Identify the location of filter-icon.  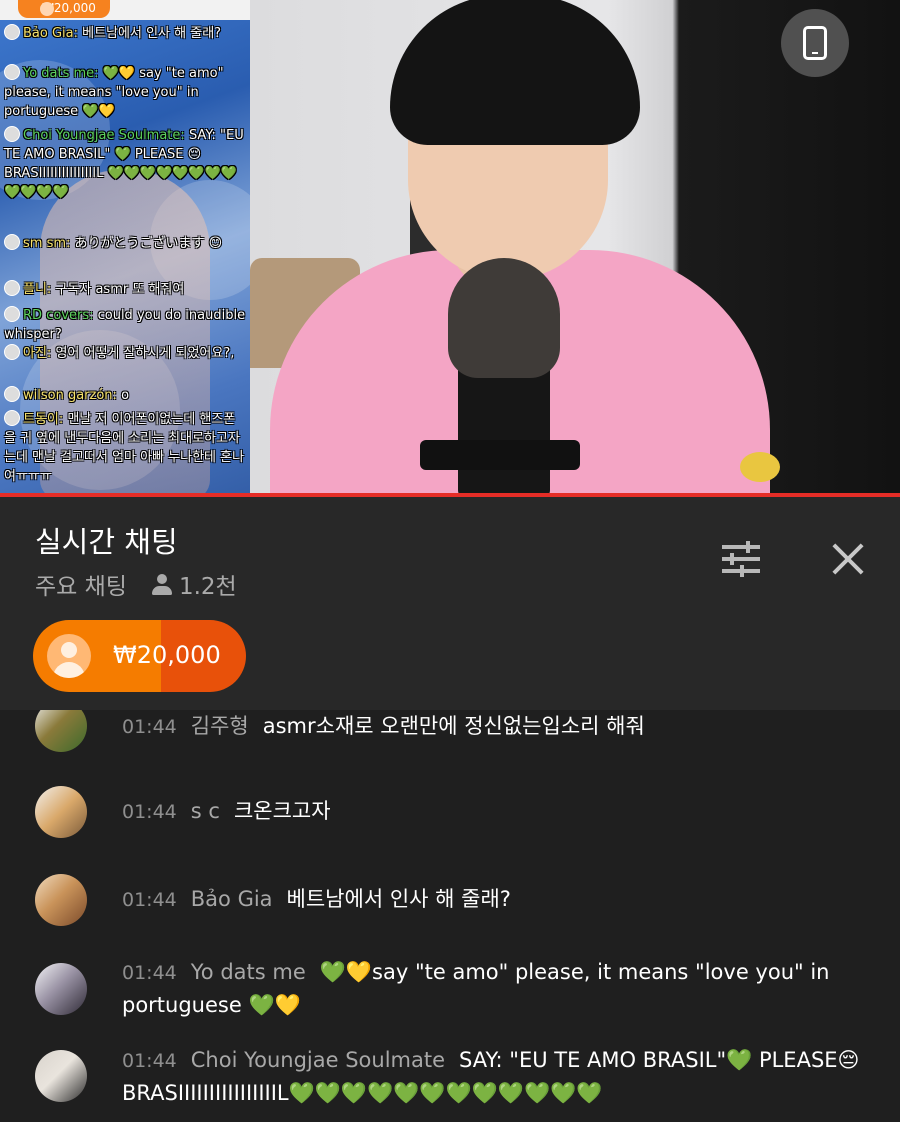
(742, 559).